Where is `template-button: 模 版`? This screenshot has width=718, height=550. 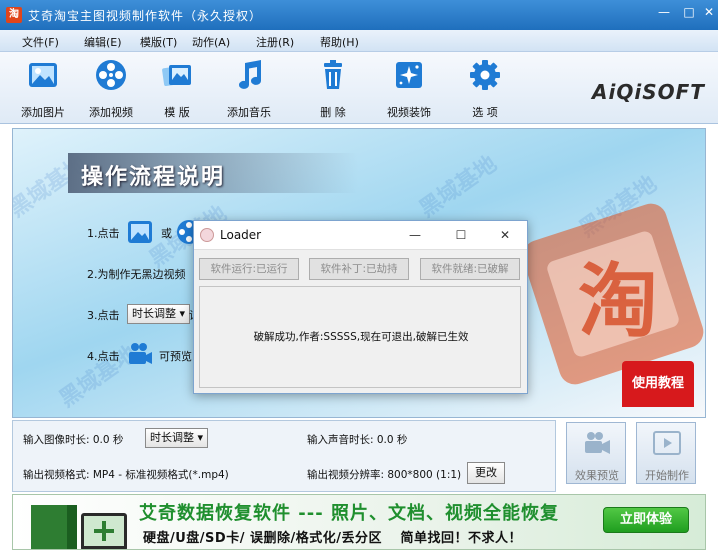
template-button: 模 版 is located at coordinates (177, 89).